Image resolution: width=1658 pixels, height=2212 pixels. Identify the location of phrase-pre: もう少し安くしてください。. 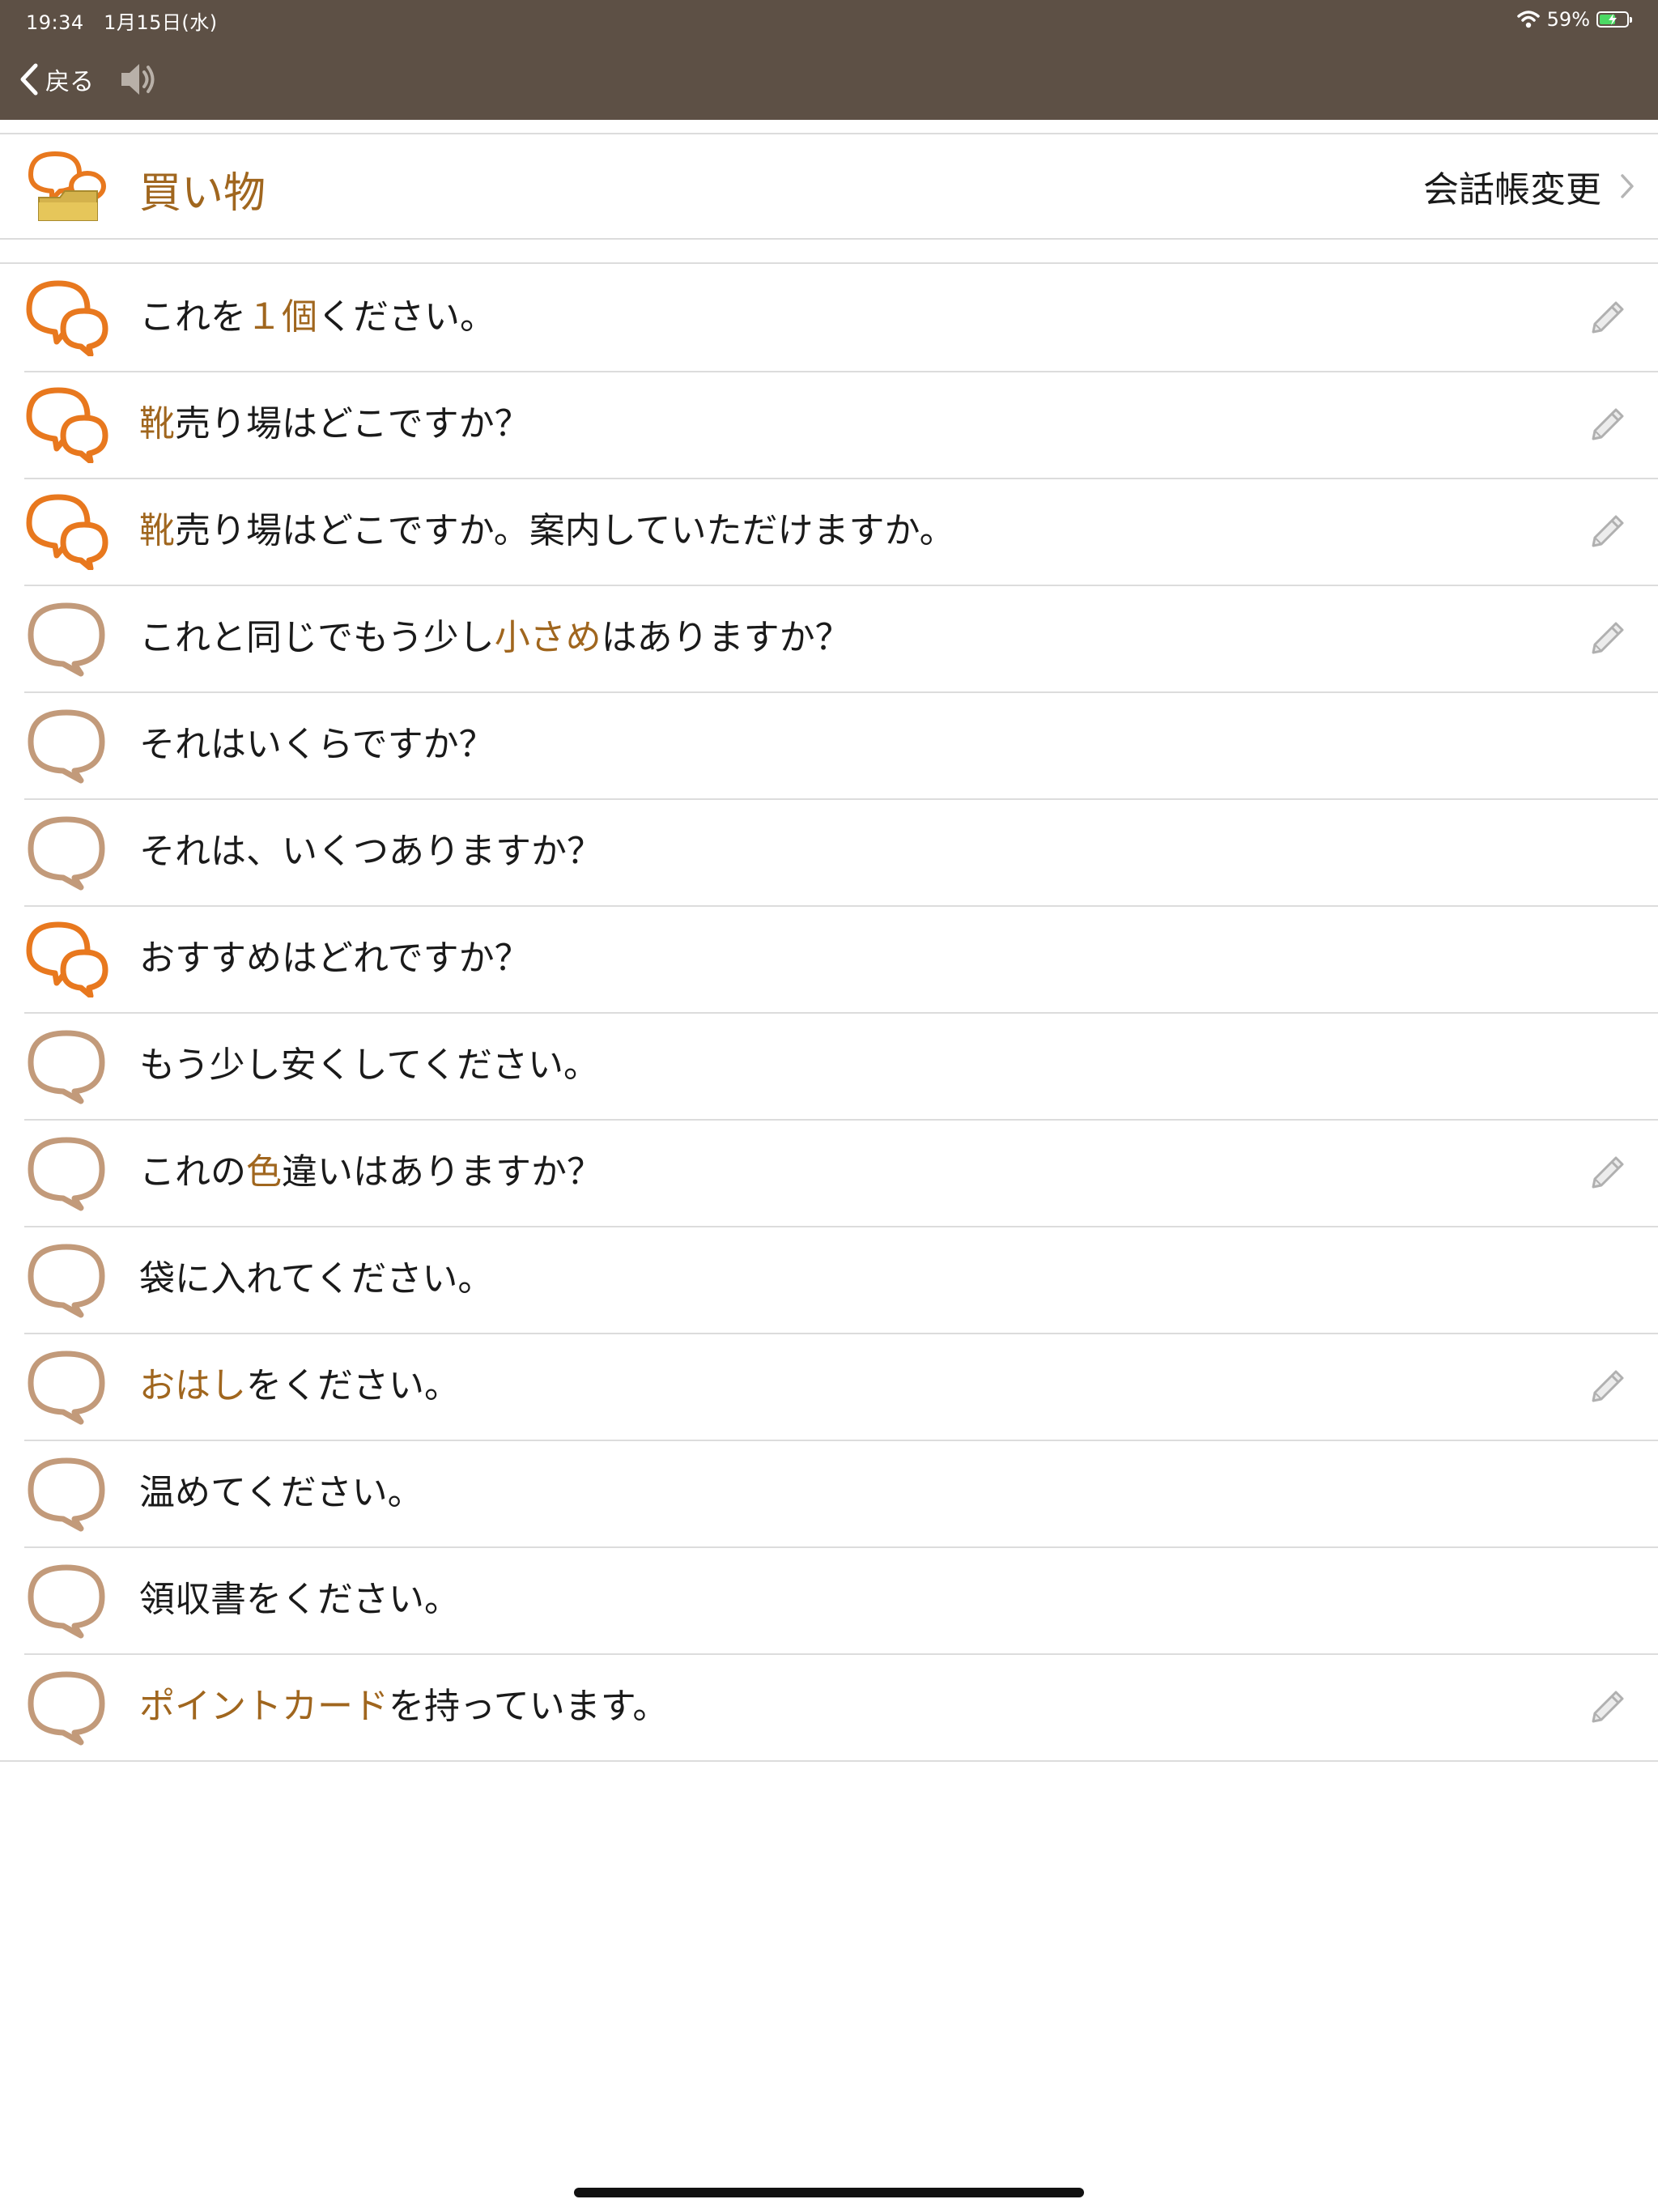
(369, 1065).